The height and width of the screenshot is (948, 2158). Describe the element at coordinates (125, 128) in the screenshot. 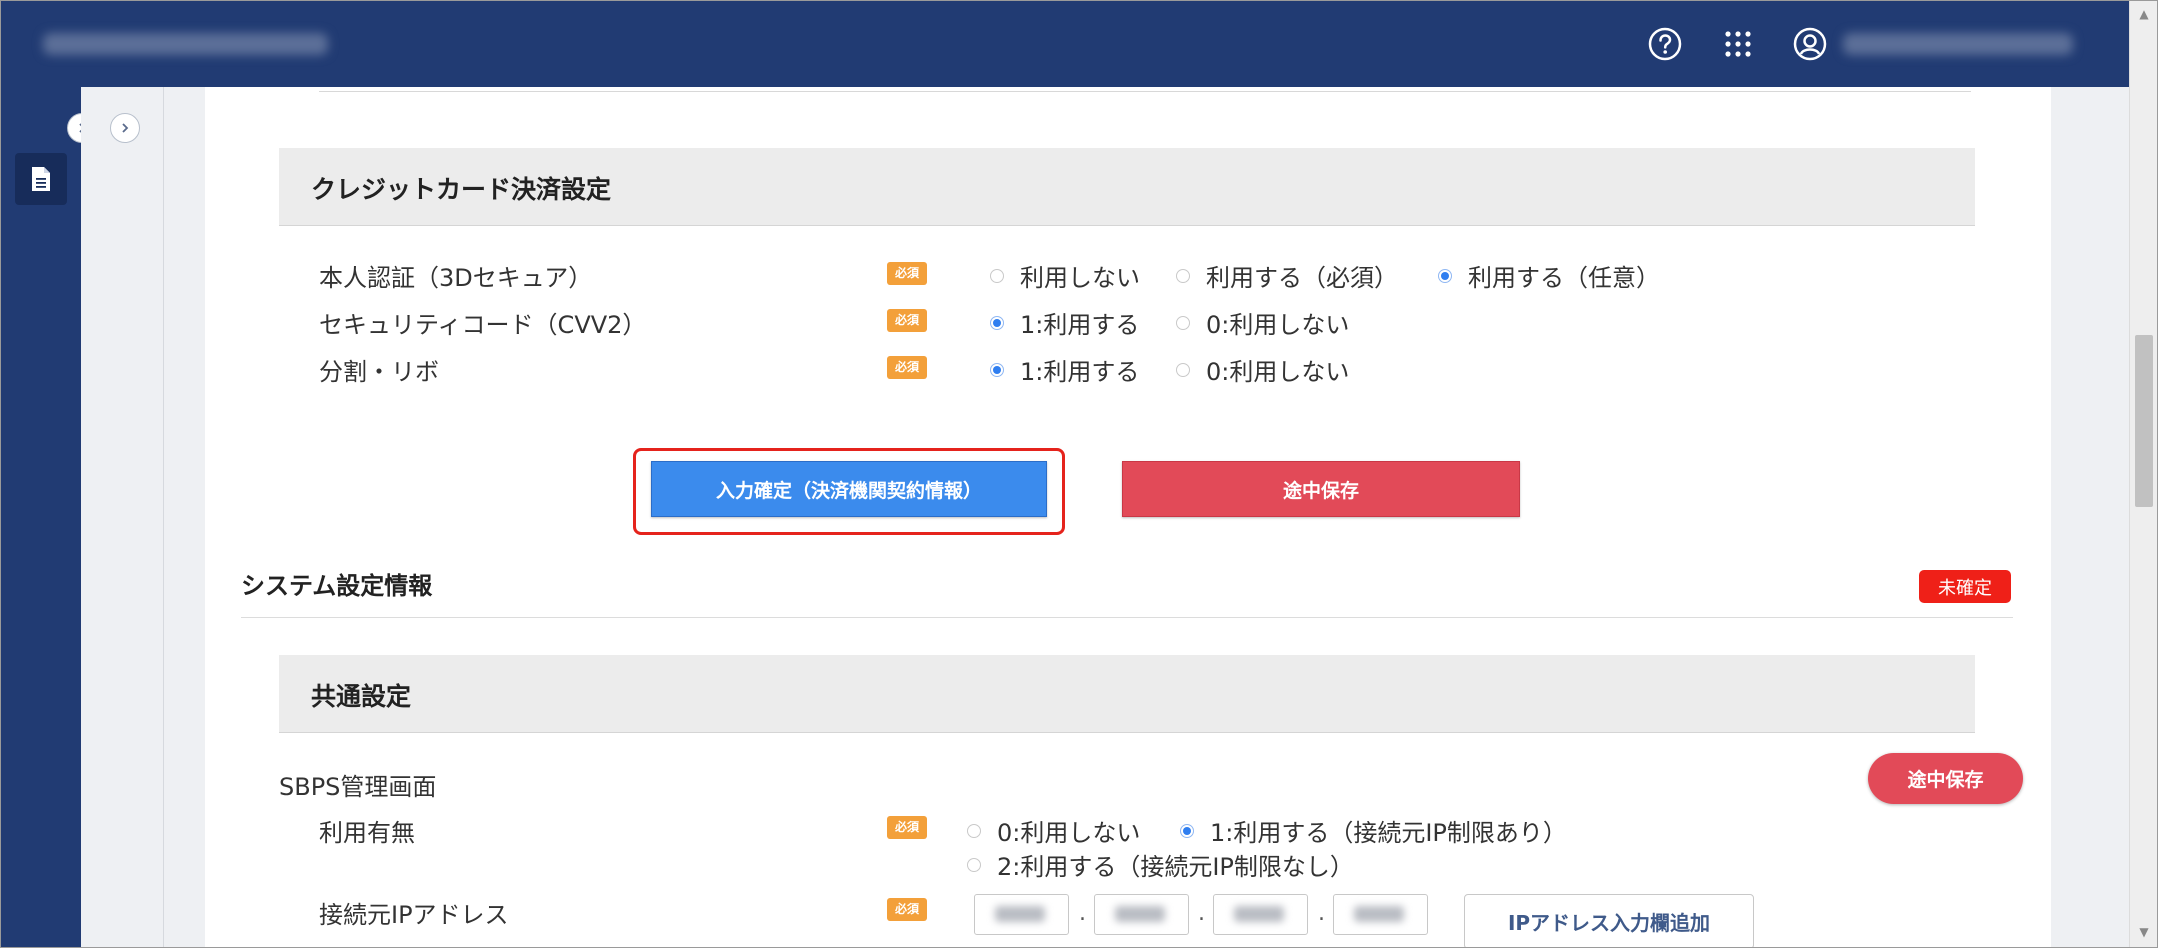

I see `expand-panel-chevron-icon` at that location.